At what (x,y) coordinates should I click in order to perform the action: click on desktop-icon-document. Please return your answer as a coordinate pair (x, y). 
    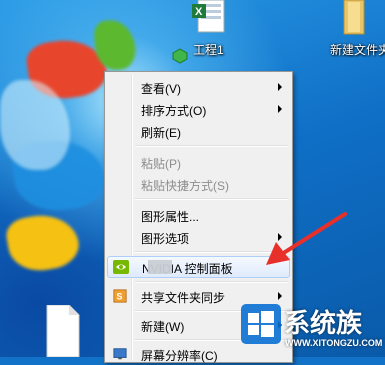
    Looking at the image, I should click on (65, 330).